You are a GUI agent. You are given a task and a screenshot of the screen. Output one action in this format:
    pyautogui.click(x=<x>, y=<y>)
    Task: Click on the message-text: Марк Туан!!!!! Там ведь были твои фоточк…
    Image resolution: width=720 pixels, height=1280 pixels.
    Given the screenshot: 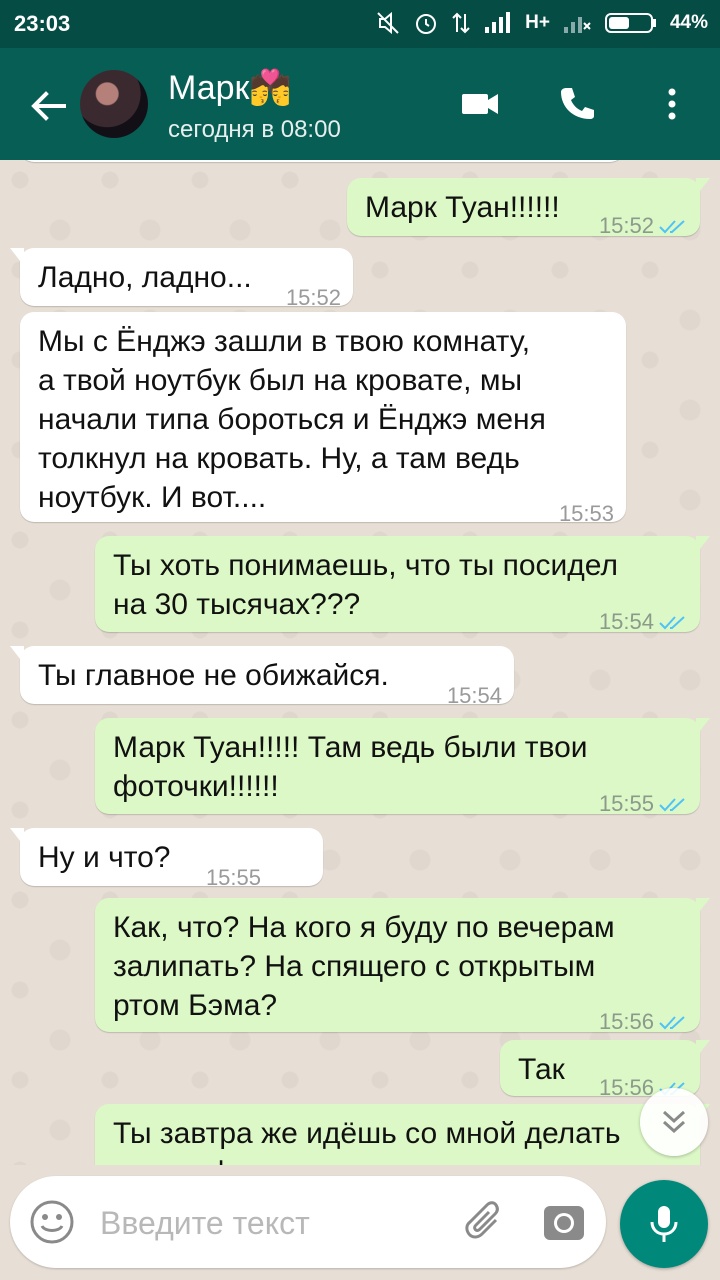 What is the action you would take?
    pyautogui.click(x=350, y=767)
    